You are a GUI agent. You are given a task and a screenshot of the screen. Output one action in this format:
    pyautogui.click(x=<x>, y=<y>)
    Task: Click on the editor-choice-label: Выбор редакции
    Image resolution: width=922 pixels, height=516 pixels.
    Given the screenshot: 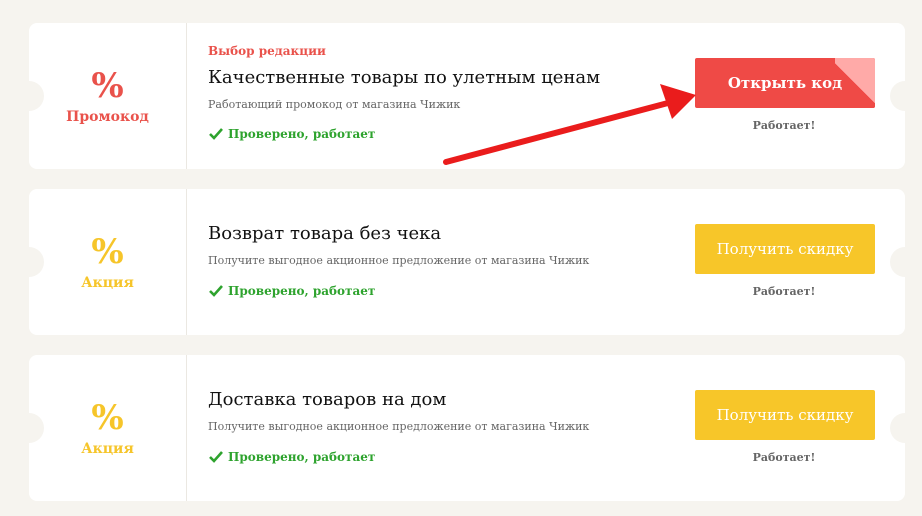 What is the action you would take?
    pyautogui.click(x=267, y=51)
    